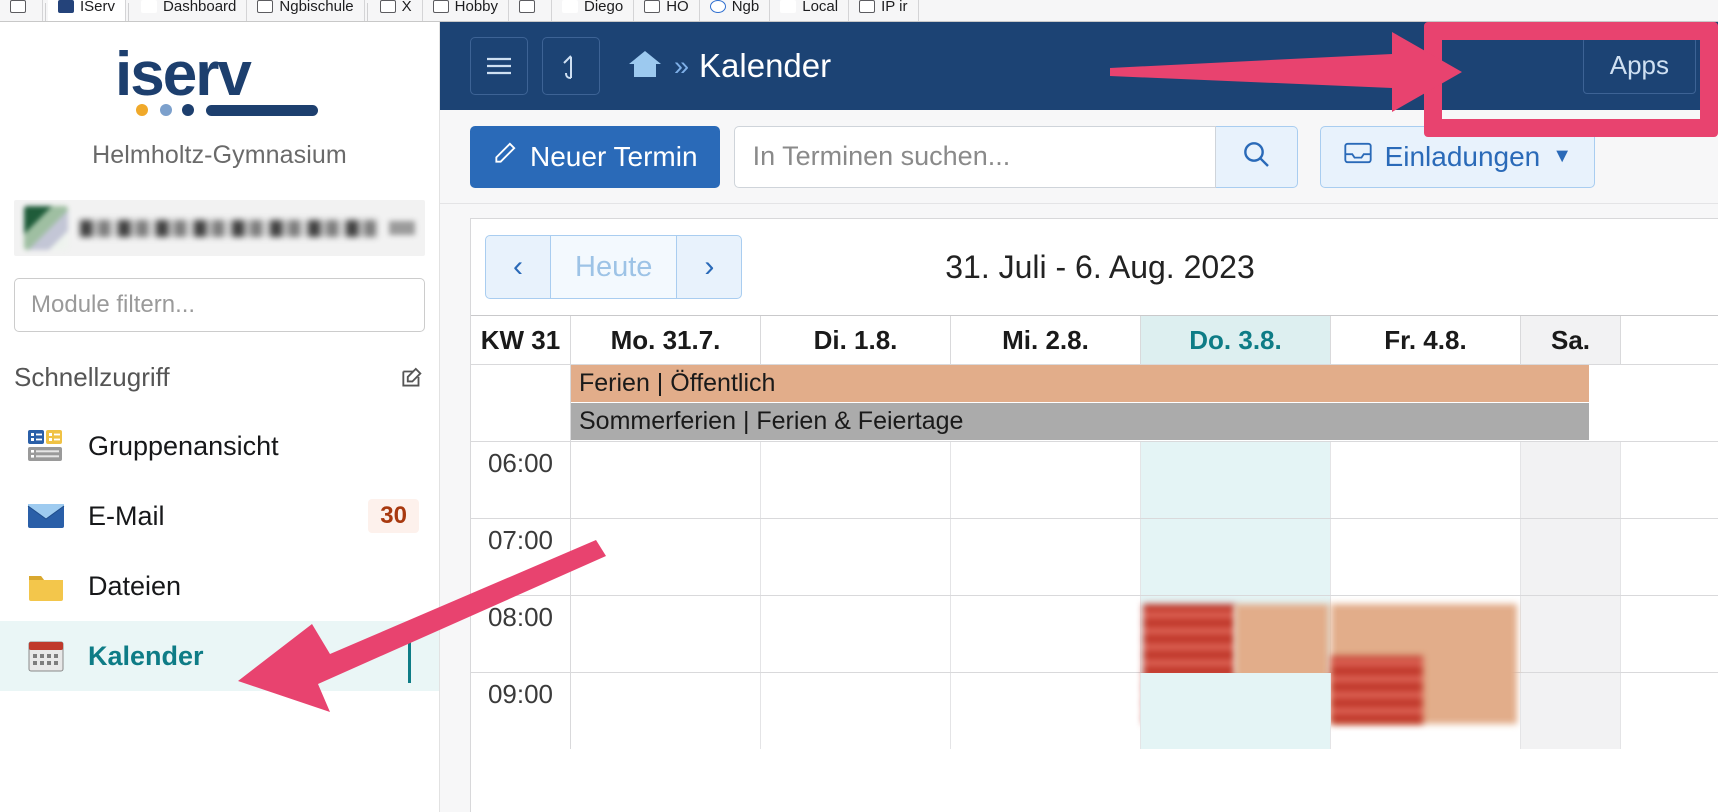 Image resolution: width=1718 pixels, height=812 pixels. I want to click on avatar, so click(46, 228).